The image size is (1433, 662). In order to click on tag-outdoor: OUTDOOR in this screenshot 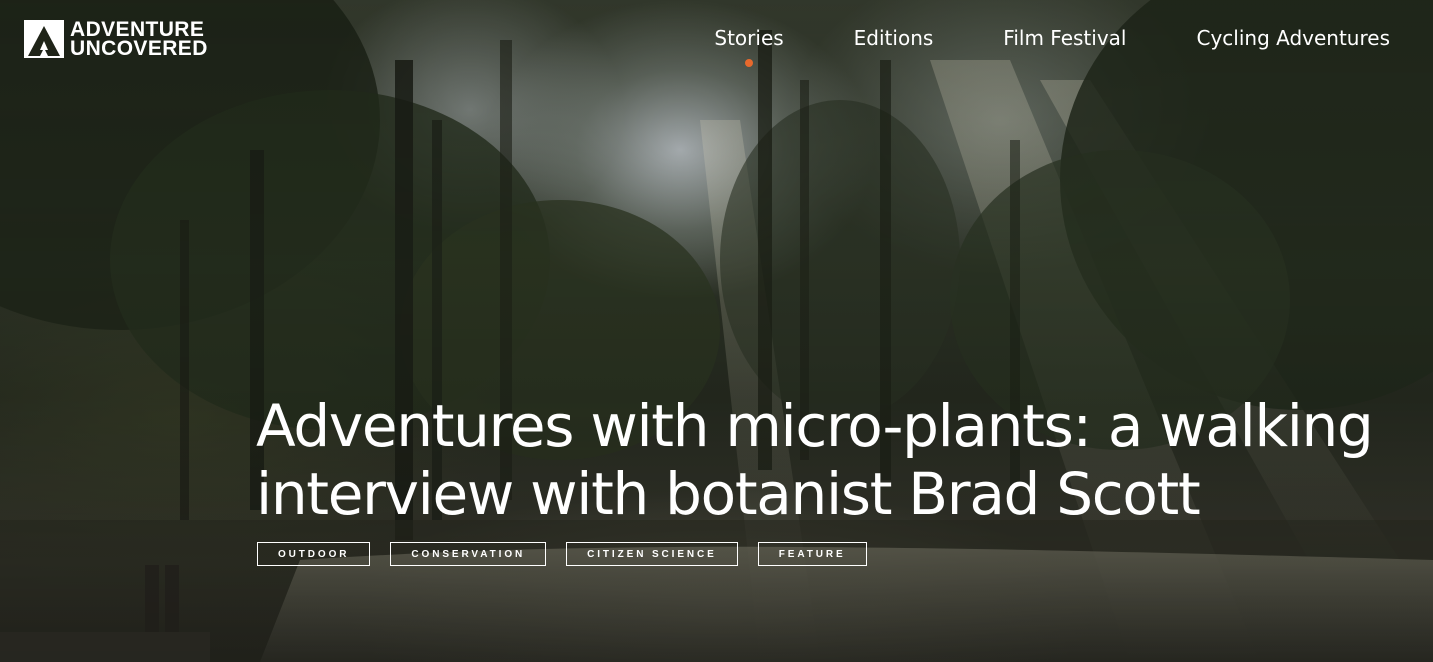, I will do `click(314, 554)`.